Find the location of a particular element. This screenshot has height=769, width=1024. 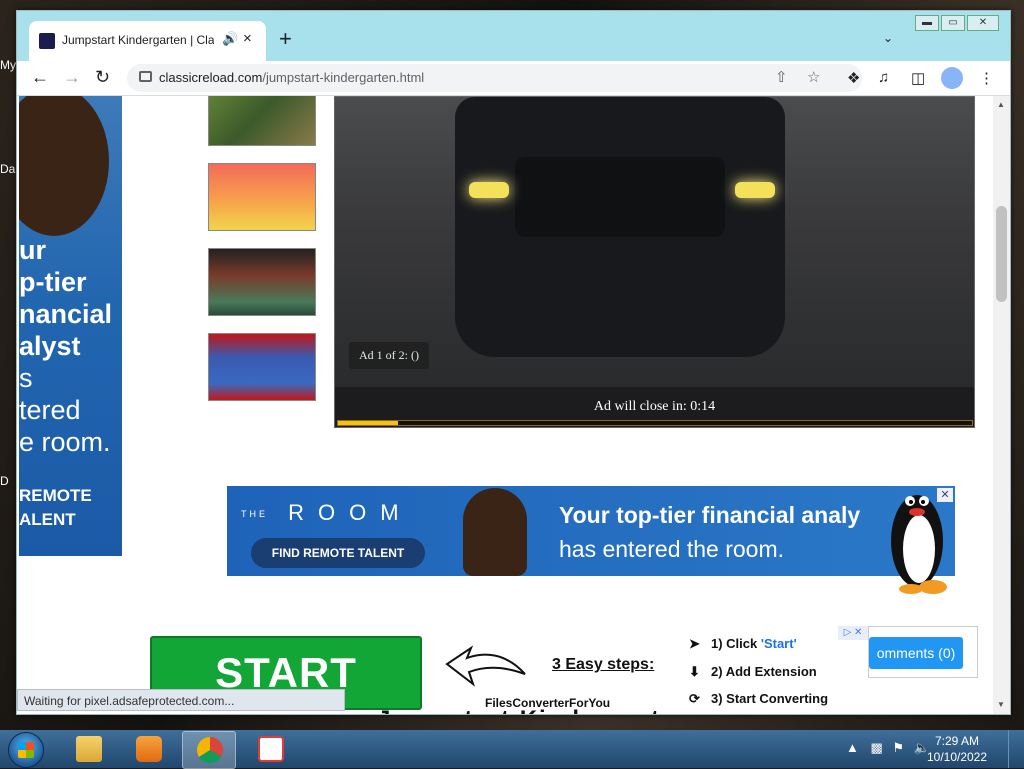

chrome-icon is located at coordinates (210, 750).